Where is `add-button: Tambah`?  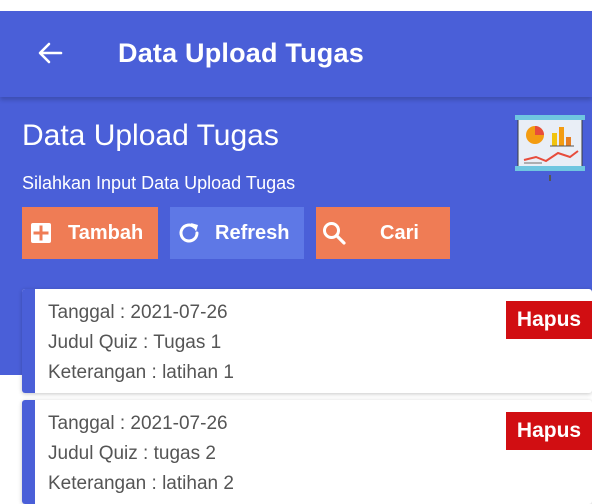
add-button: Tambah is located at coordinates (90, 233).